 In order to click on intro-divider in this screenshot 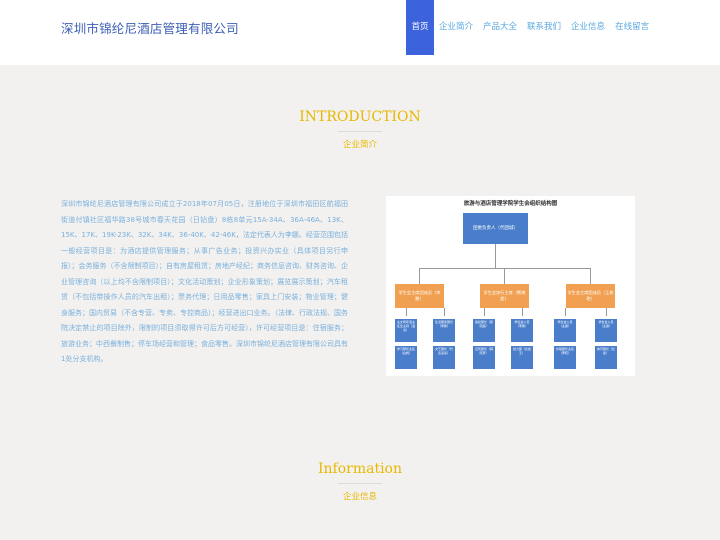, I will do `click(360, 131)`.